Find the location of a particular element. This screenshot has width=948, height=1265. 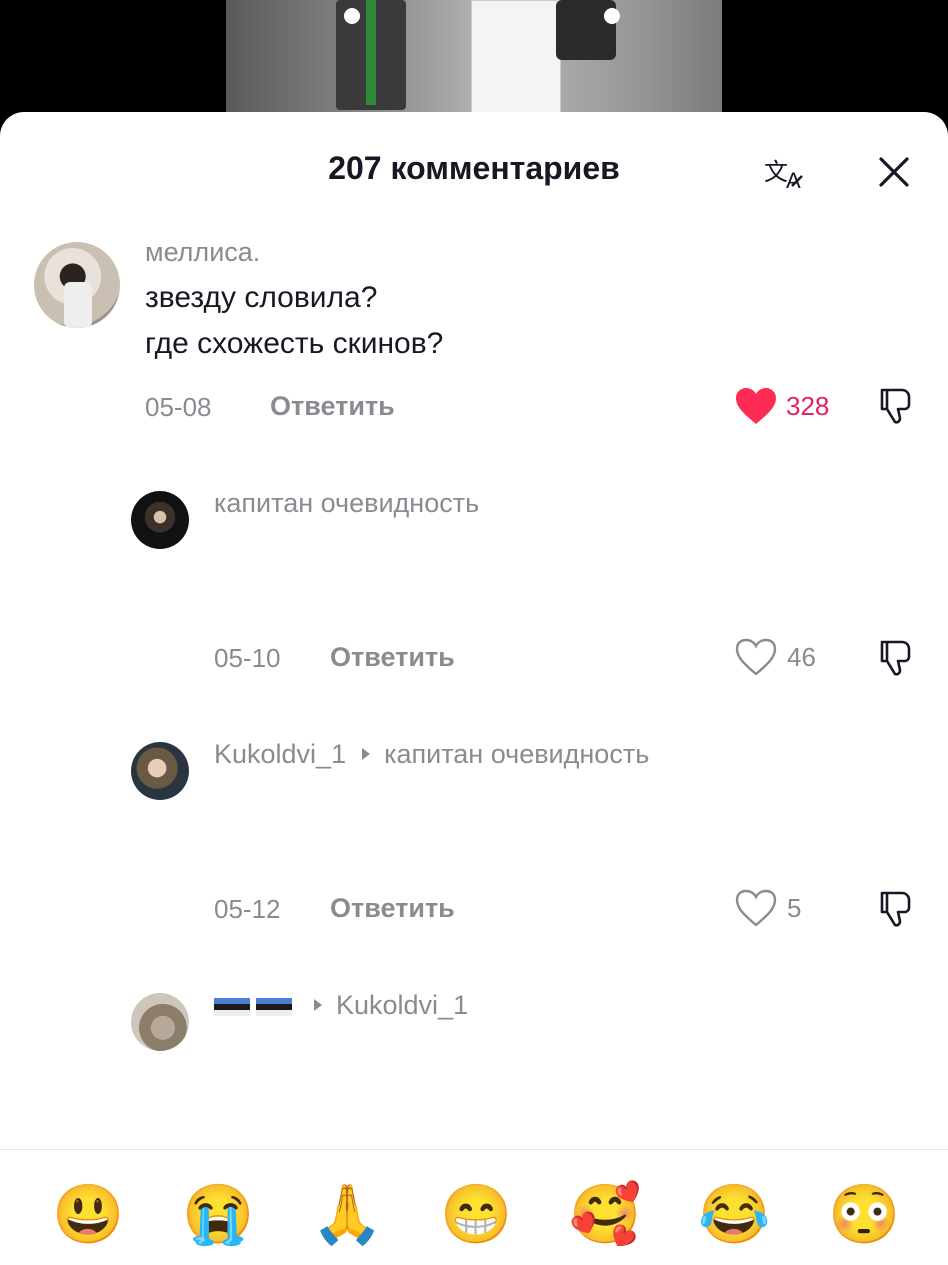

emoji-crying-button: 😭 is located at coordinates (218, 1215).